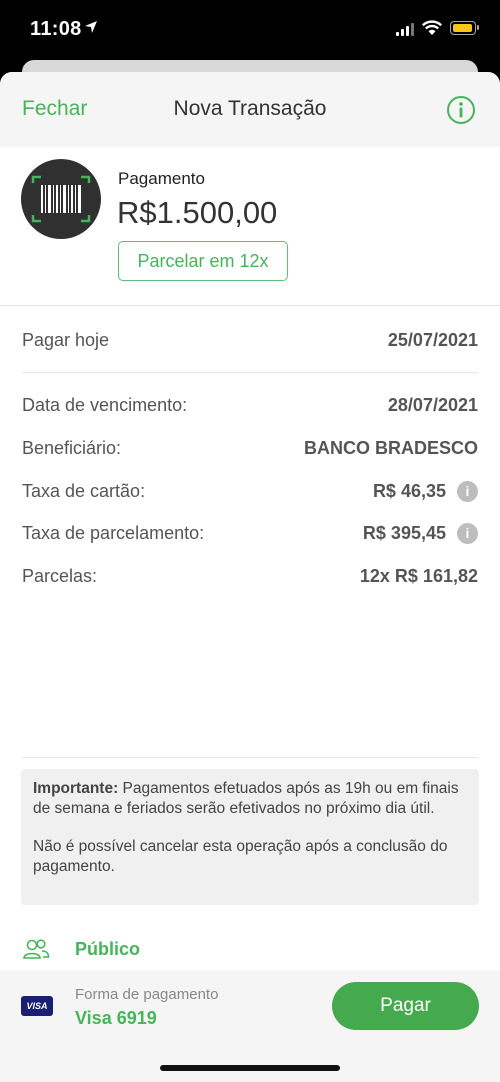 The width and height of the screenshot is (500, 1082). Describe the element at coordinates (432, 339) in the screenshot. I see `pay-today-value: 25/07/2021` at that location.